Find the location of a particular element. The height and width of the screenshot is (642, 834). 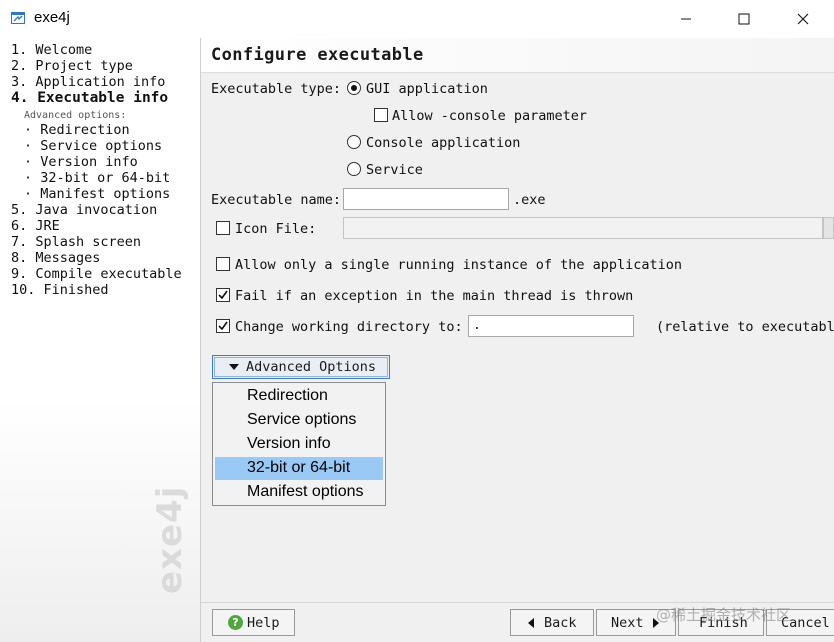

substep-32-or-64-bit: · 32-bit or 64-bit is located at coordinates (97, 178).